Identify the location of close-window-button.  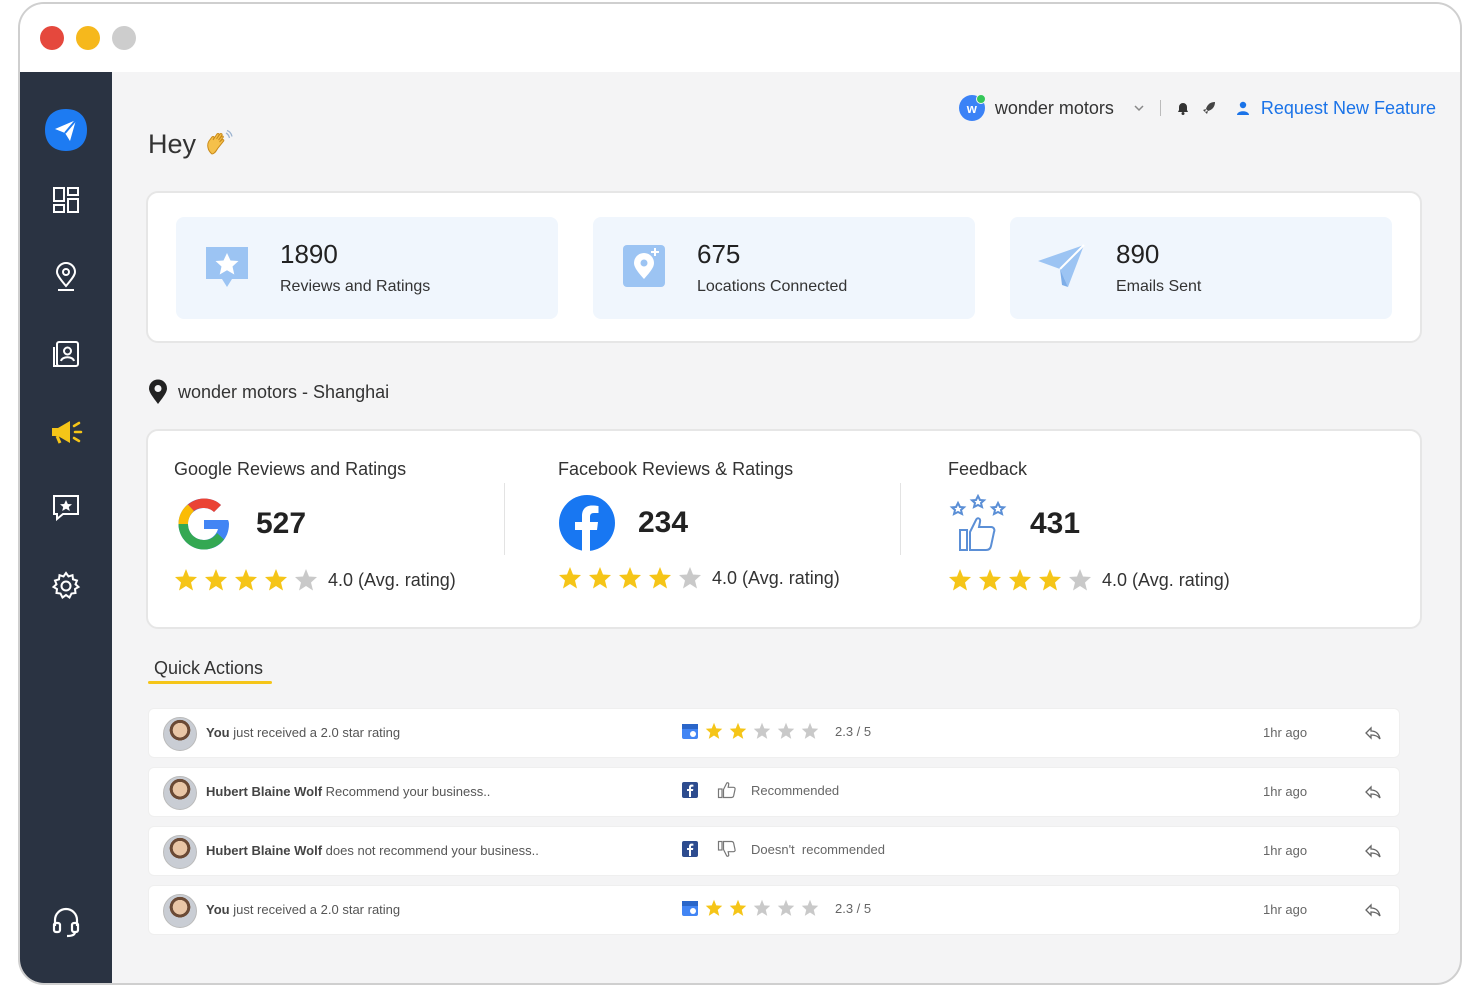
(52, 38).